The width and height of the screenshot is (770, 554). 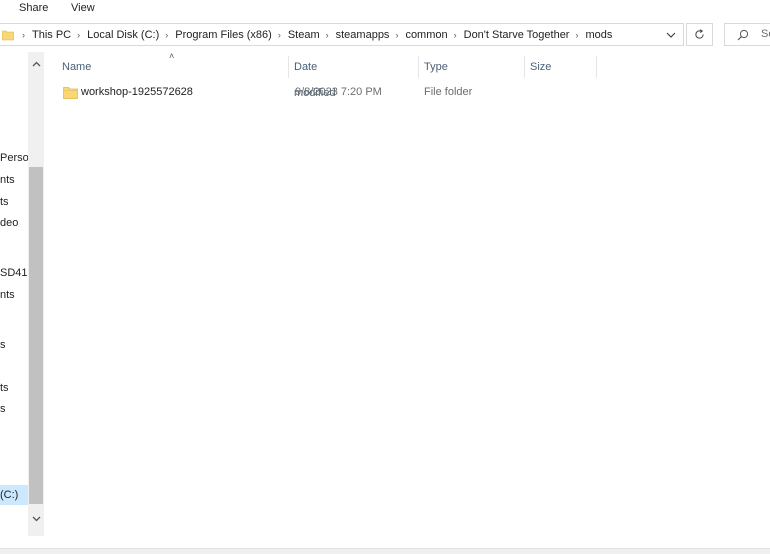 I want to click on nav-item-local-disk-selected: (C:), so click(x=14, y=495).